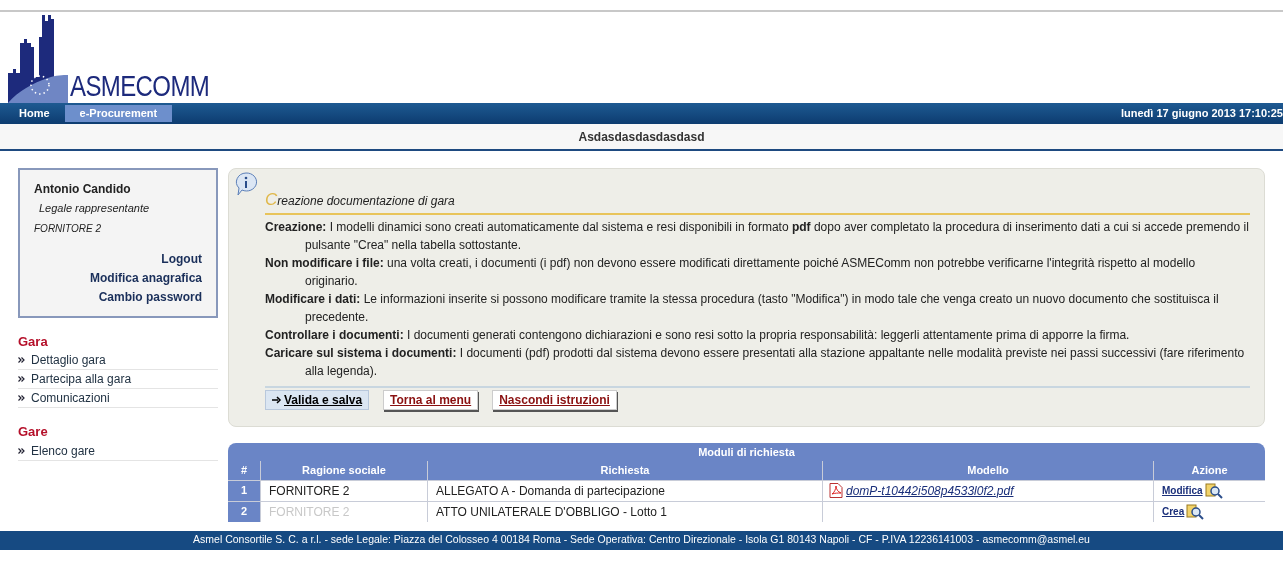 The height and width of the screenshot is (572, 1283). What do you see at coordinates (746, 452) in the screenshot?
I see `table-title: Moduli di richiesta` at bounding box center [746, 452].